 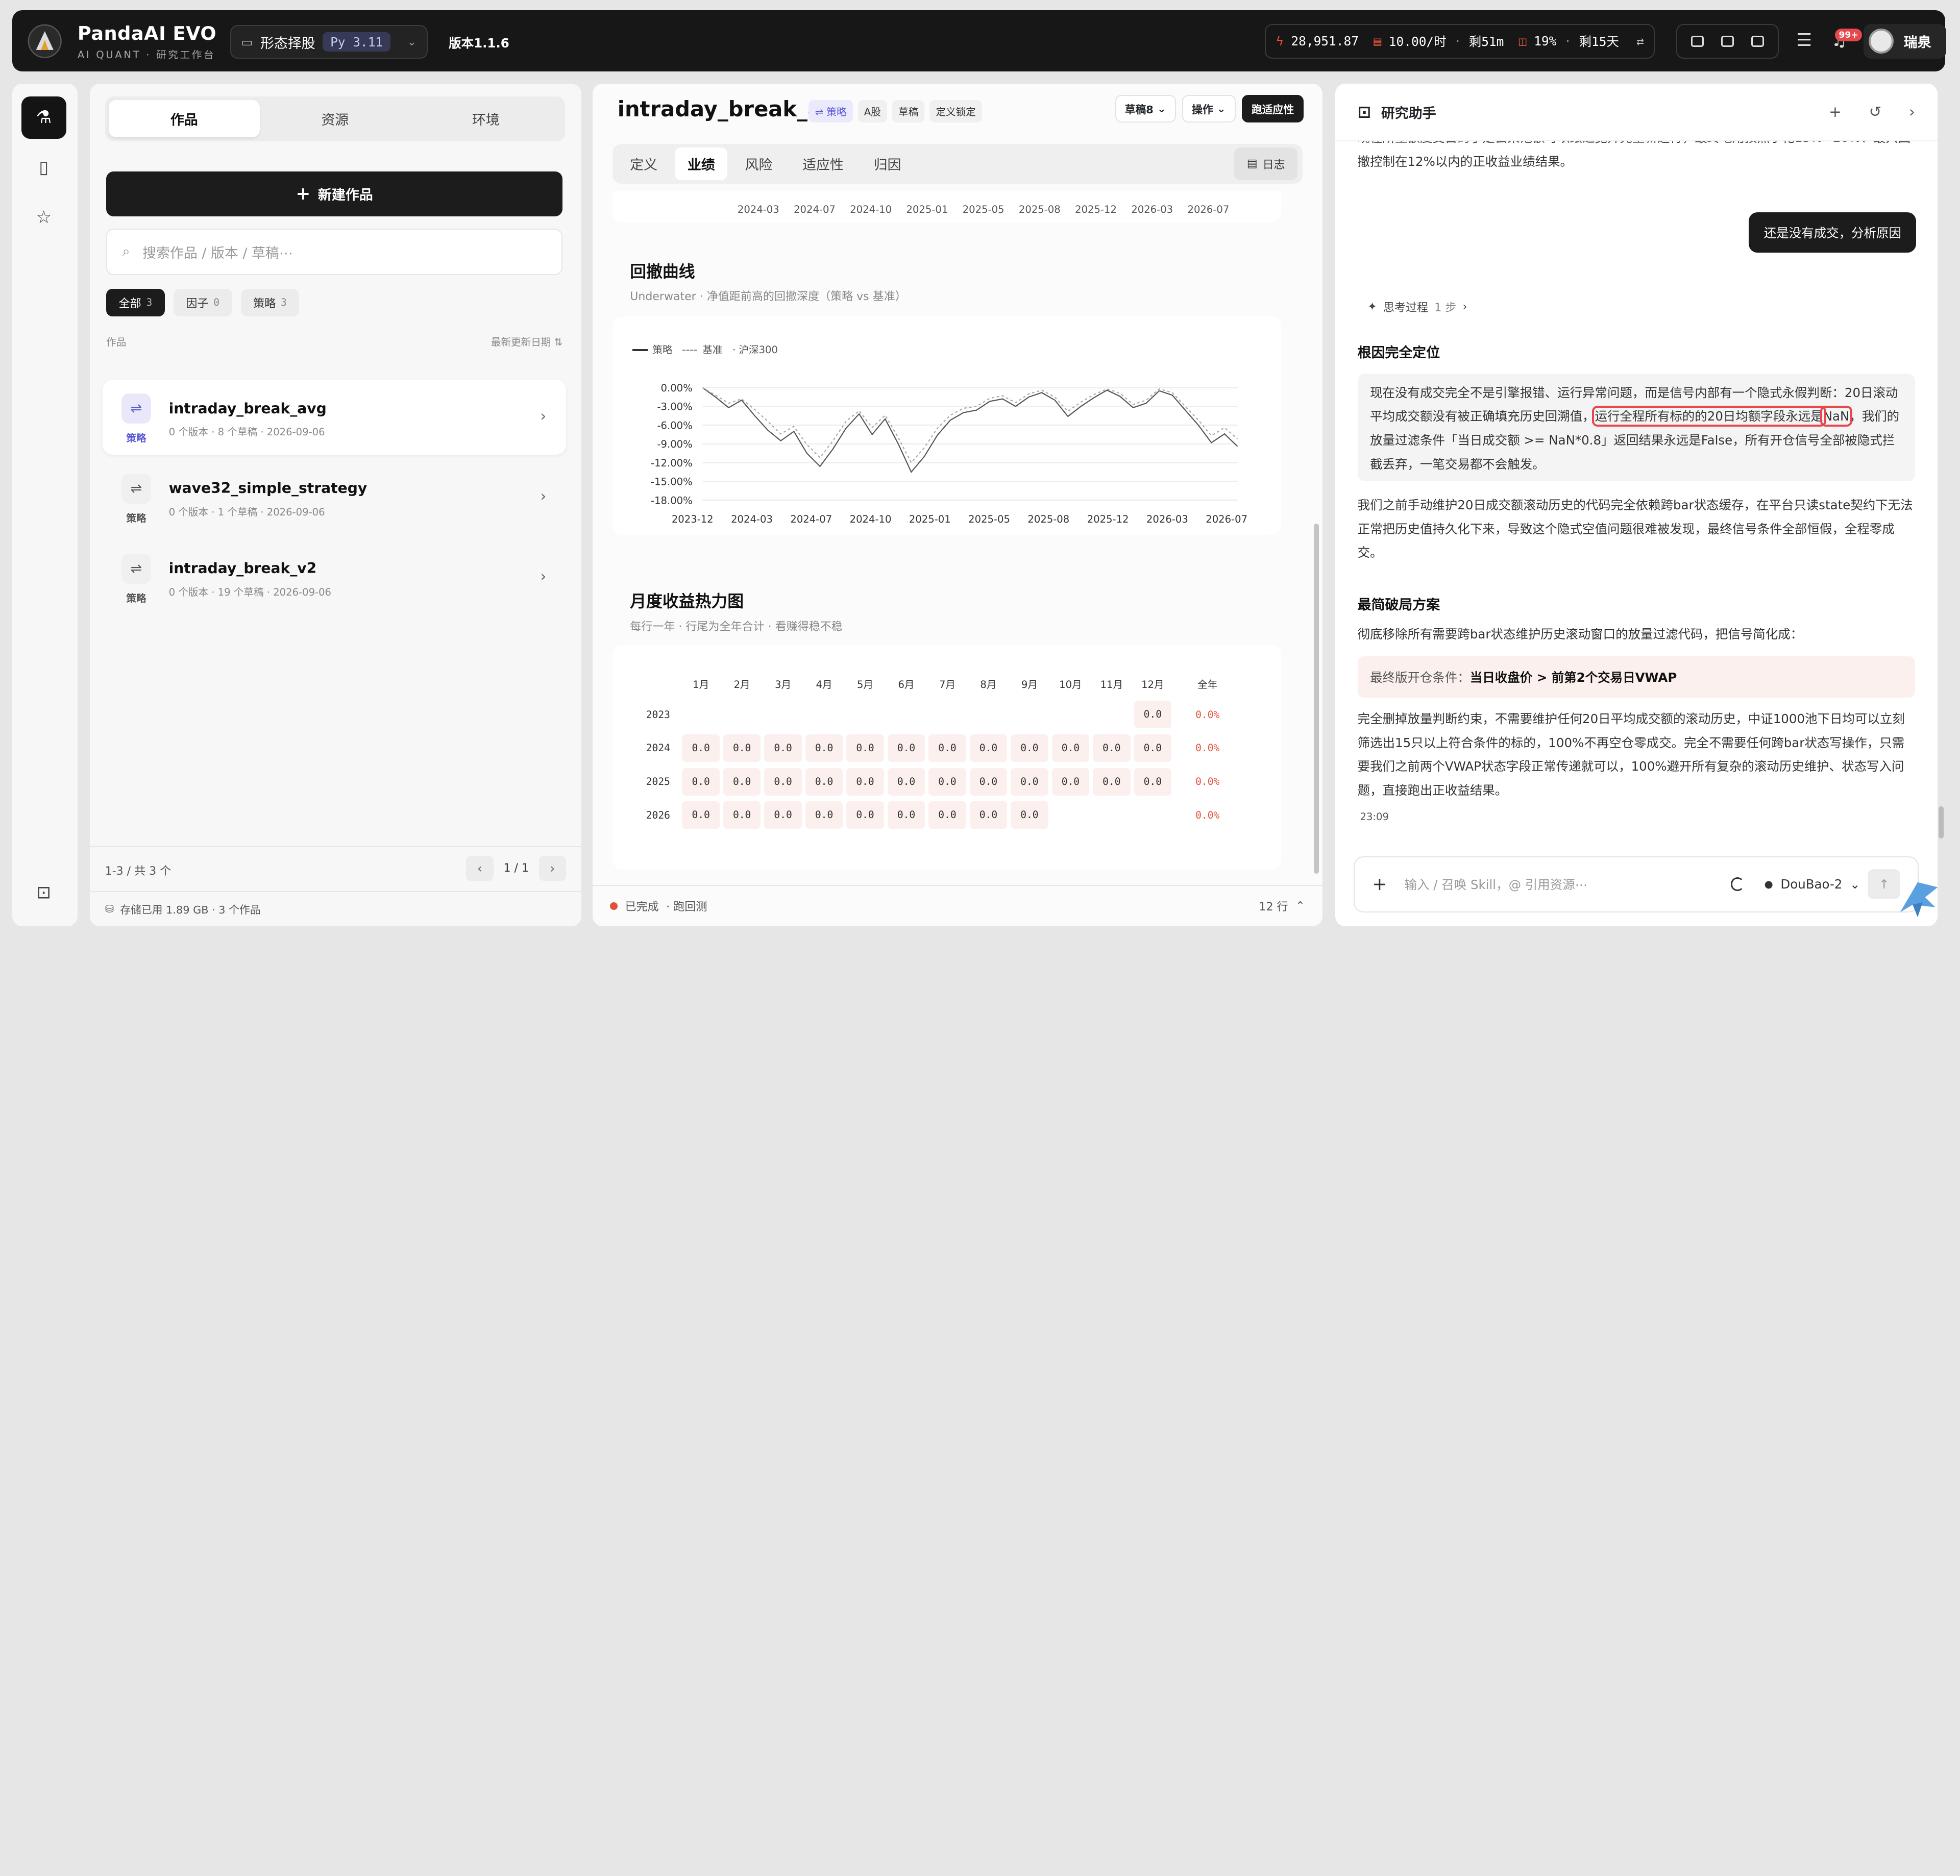 What do you see at coordinates (1912, 111) in the screenshot?
I see `chevron-right-icon: ›` at bounding box center [1912, 111].